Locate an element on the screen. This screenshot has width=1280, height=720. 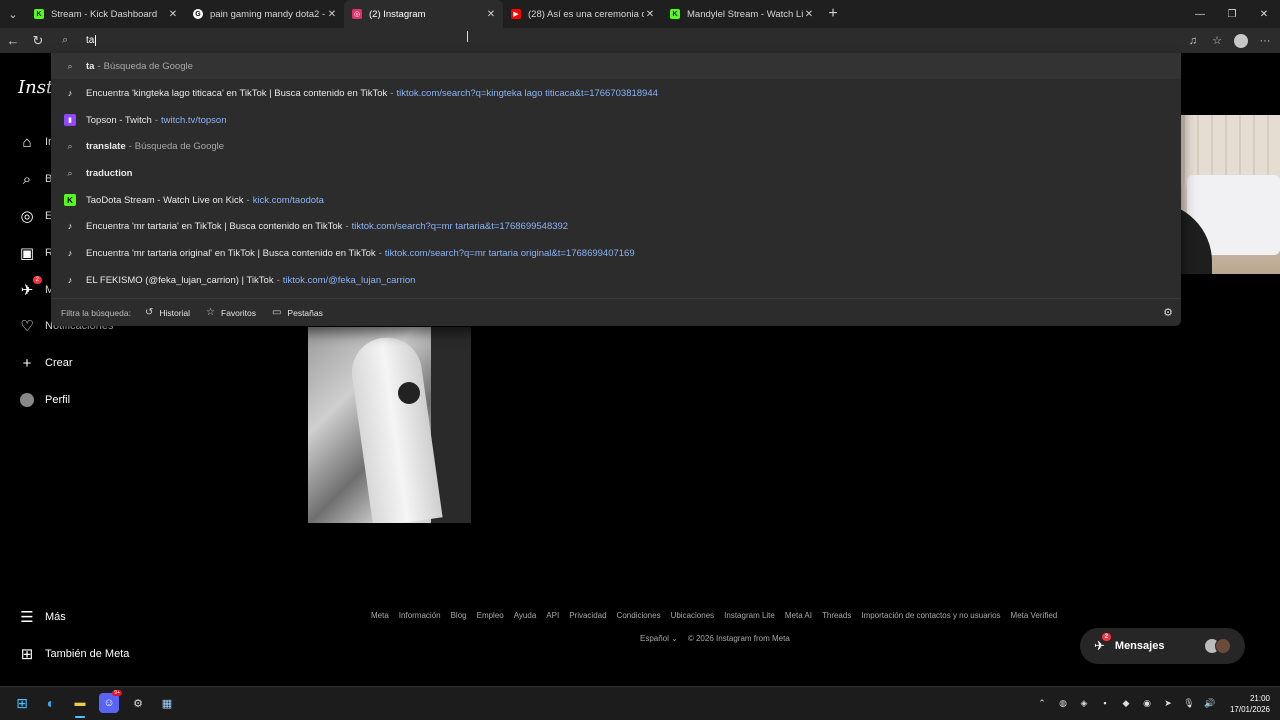
tab-youtube: ▶ (28) Así es una ceremonia de ayah ✕ is located at coordinates (582, 14).